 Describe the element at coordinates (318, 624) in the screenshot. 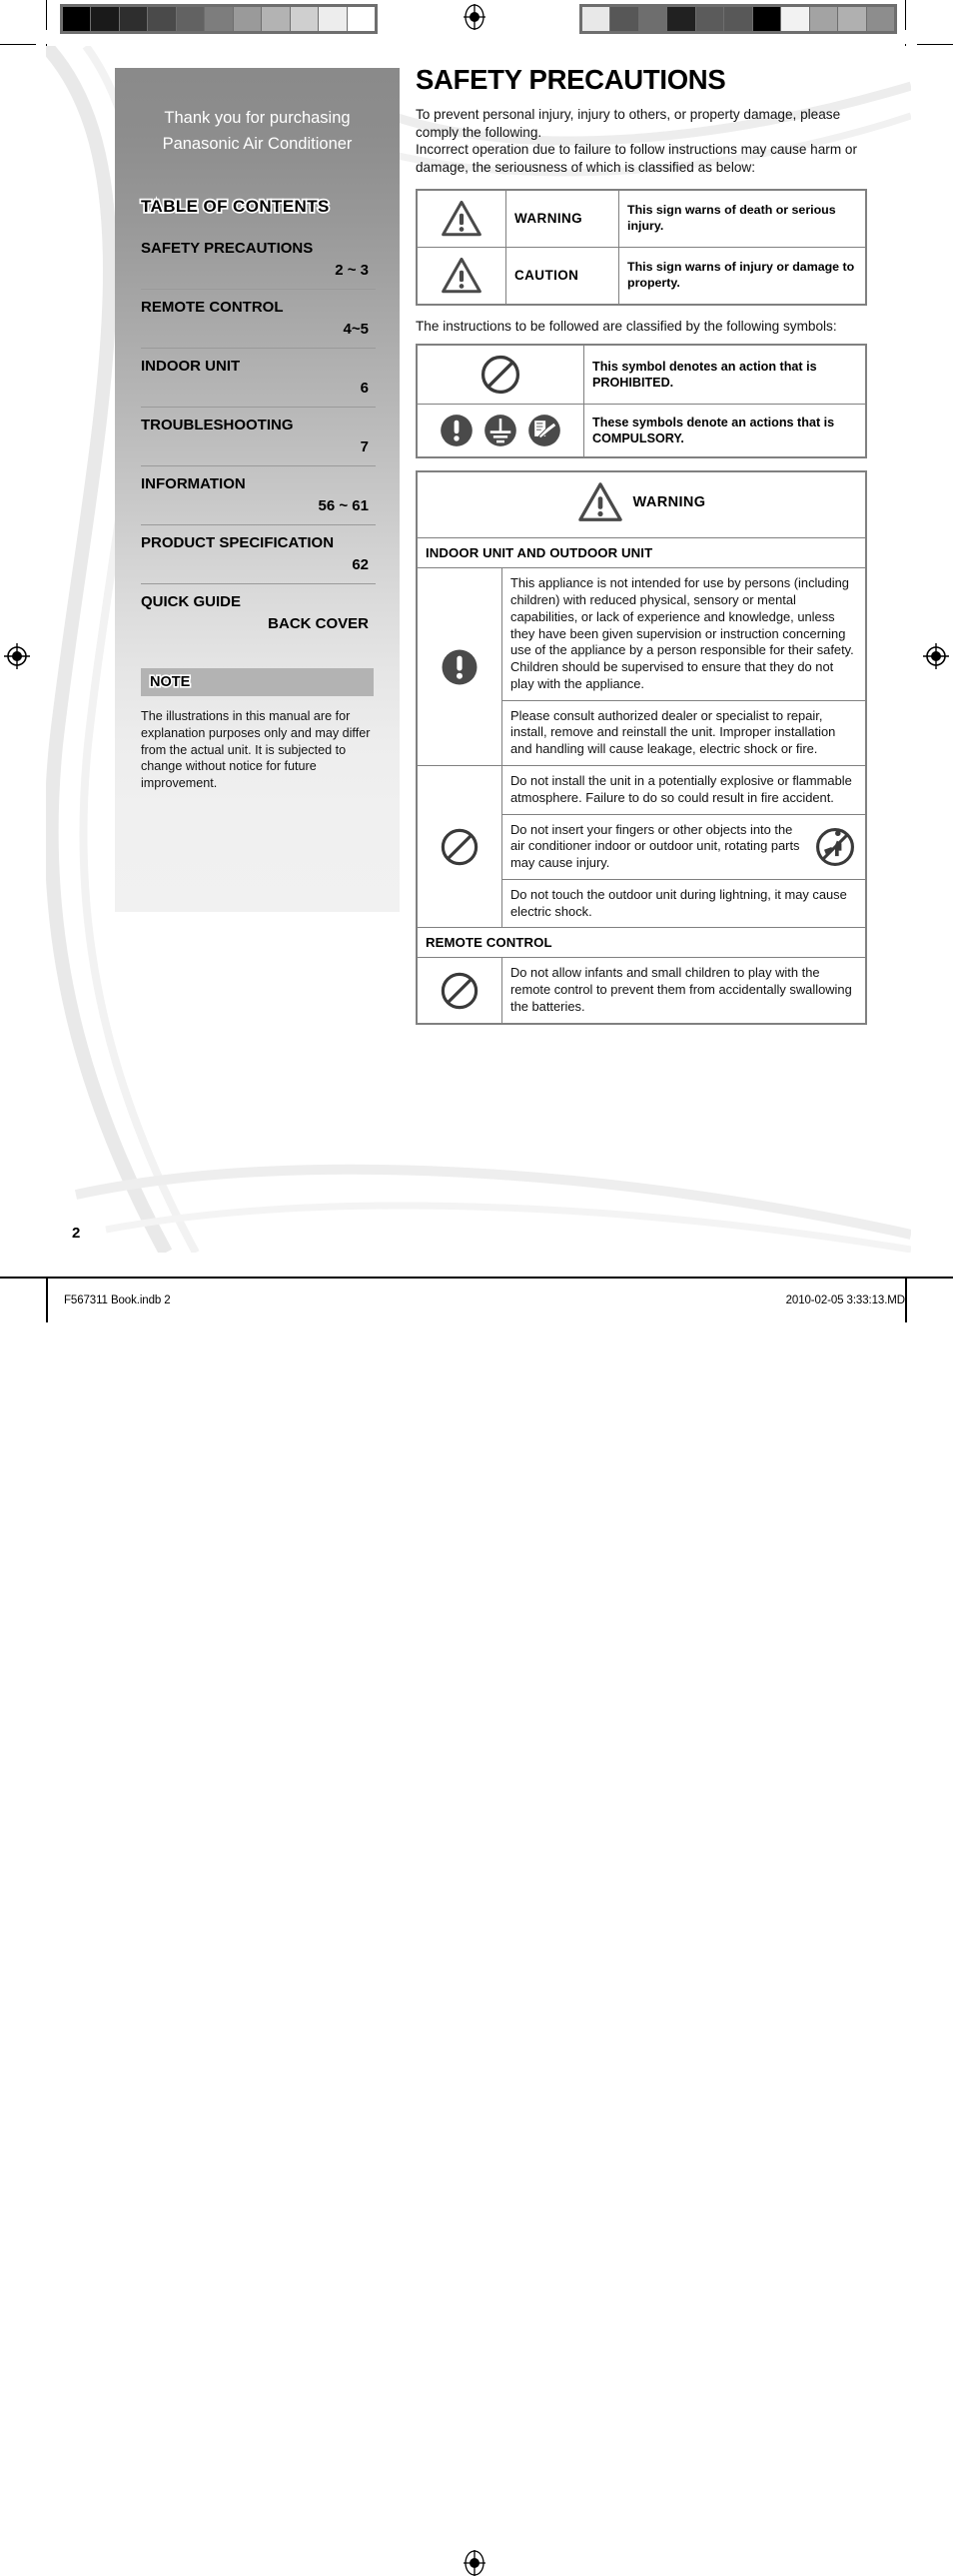

I see `toc-item-page: BACK COVER` at that location.